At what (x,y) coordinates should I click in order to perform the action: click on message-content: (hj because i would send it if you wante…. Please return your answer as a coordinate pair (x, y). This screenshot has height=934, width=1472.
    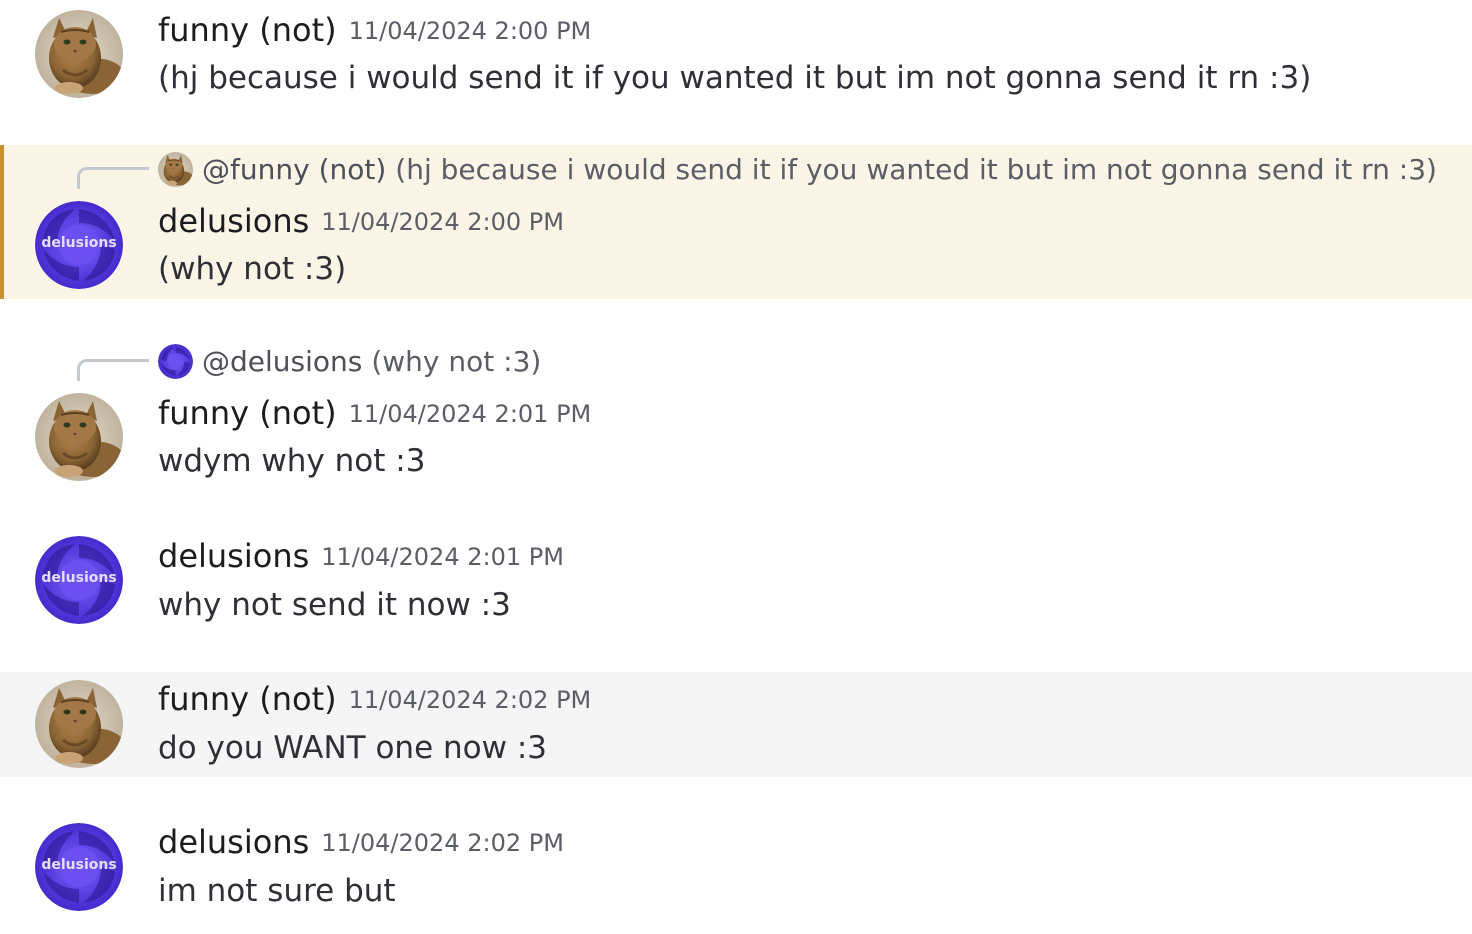
    Looking at the image, I should click on (735, 78).